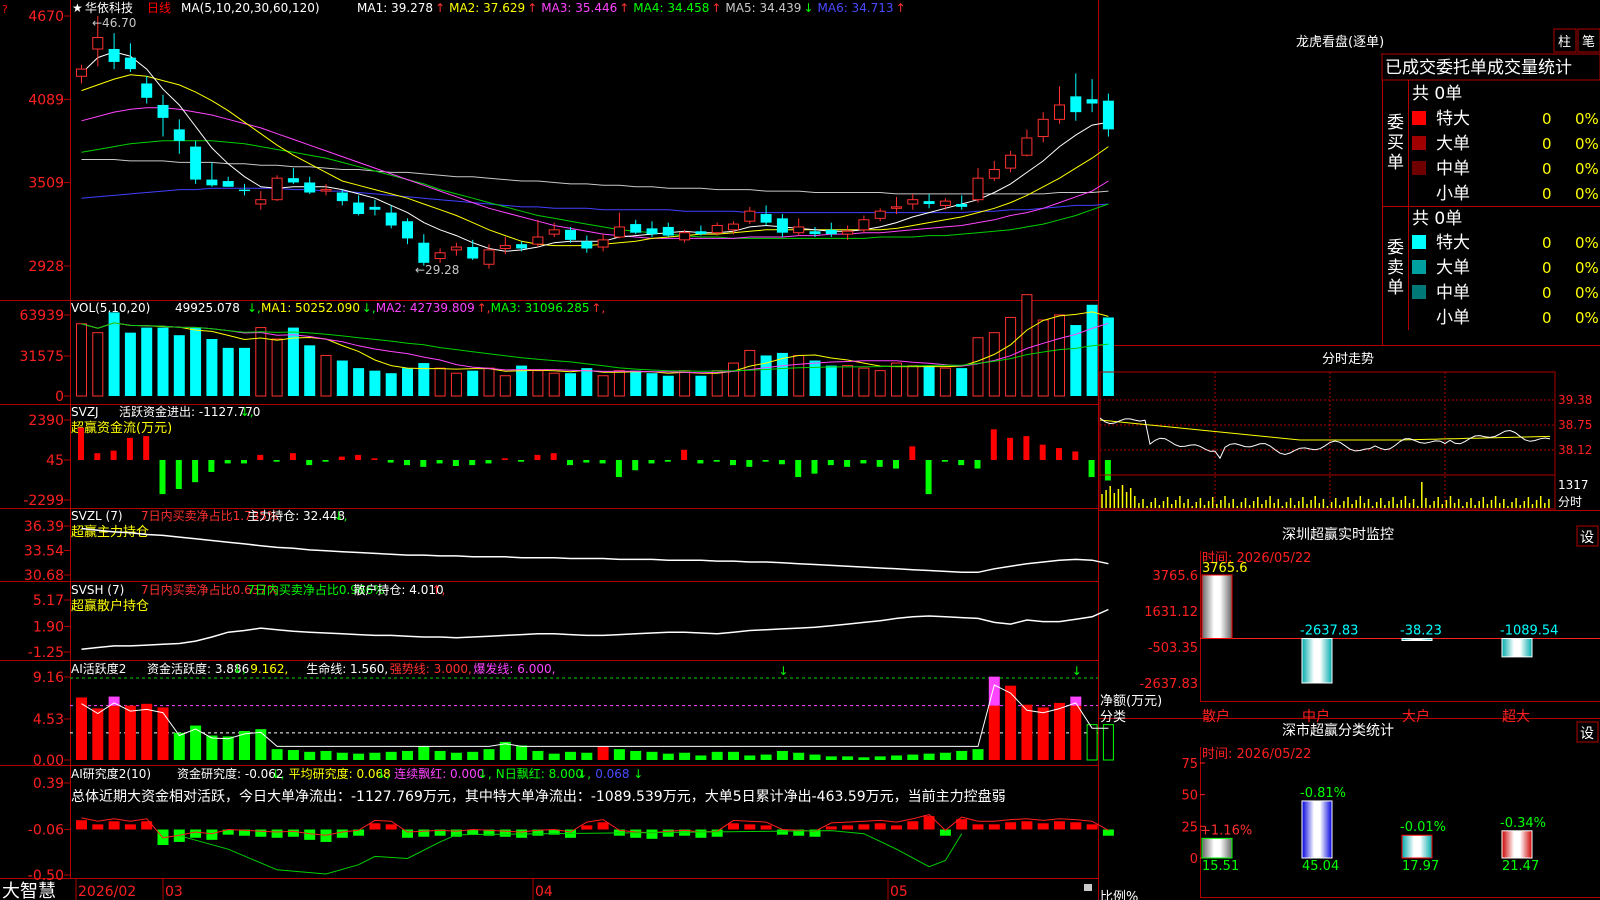  I want to click on buy-swatch, so click(1419, 118).